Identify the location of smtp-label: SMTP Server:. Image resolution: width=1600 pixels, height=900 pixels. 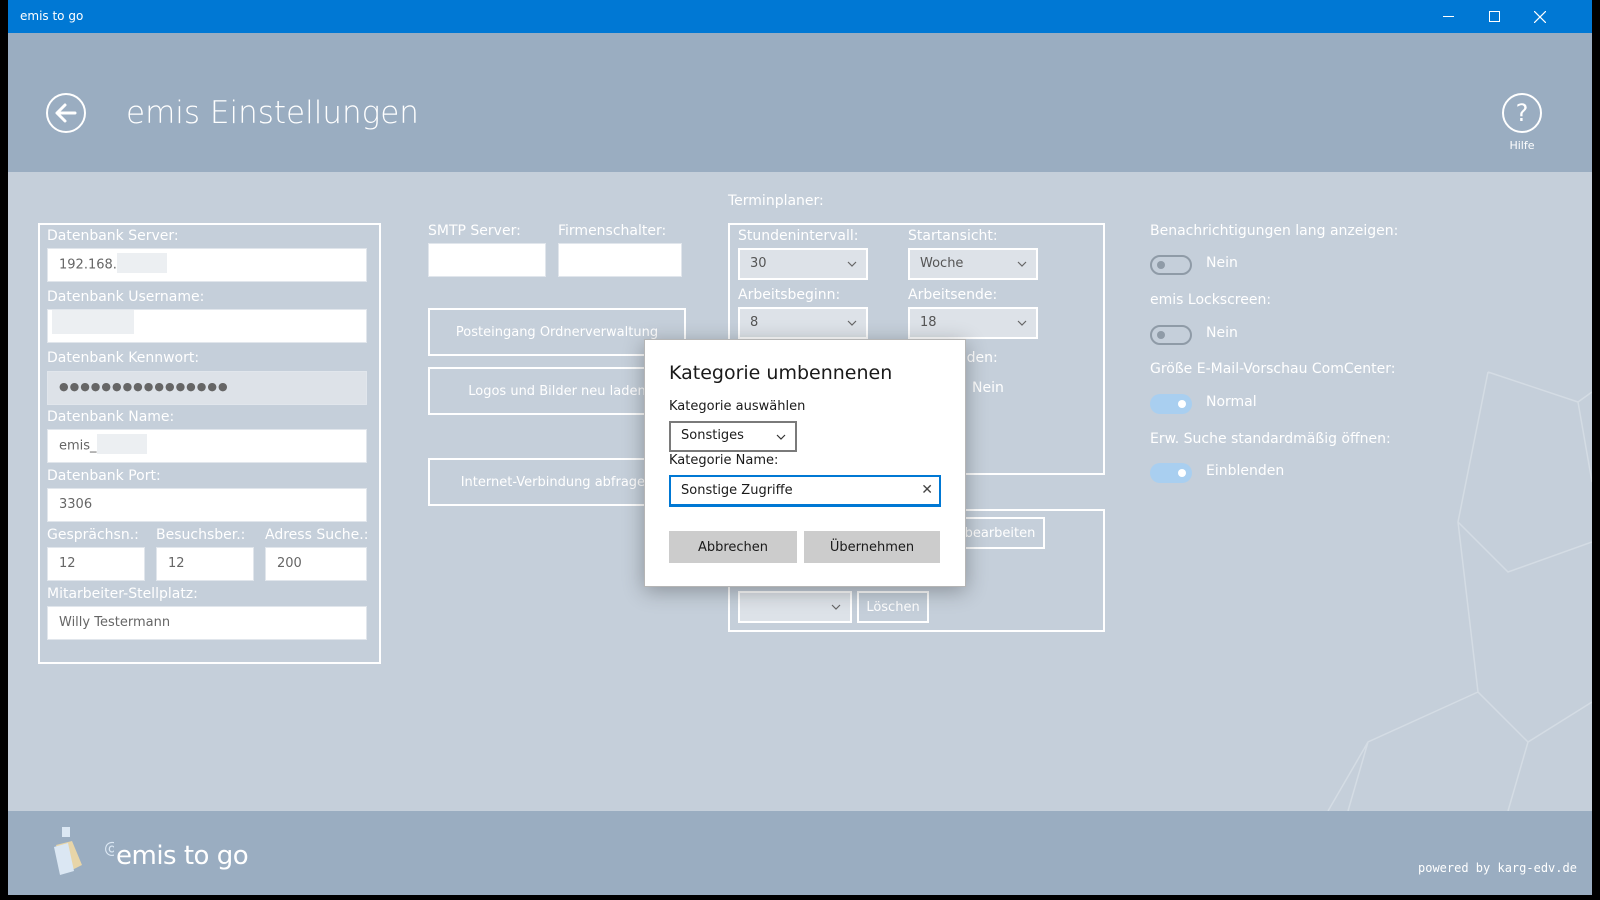
(474, 231).